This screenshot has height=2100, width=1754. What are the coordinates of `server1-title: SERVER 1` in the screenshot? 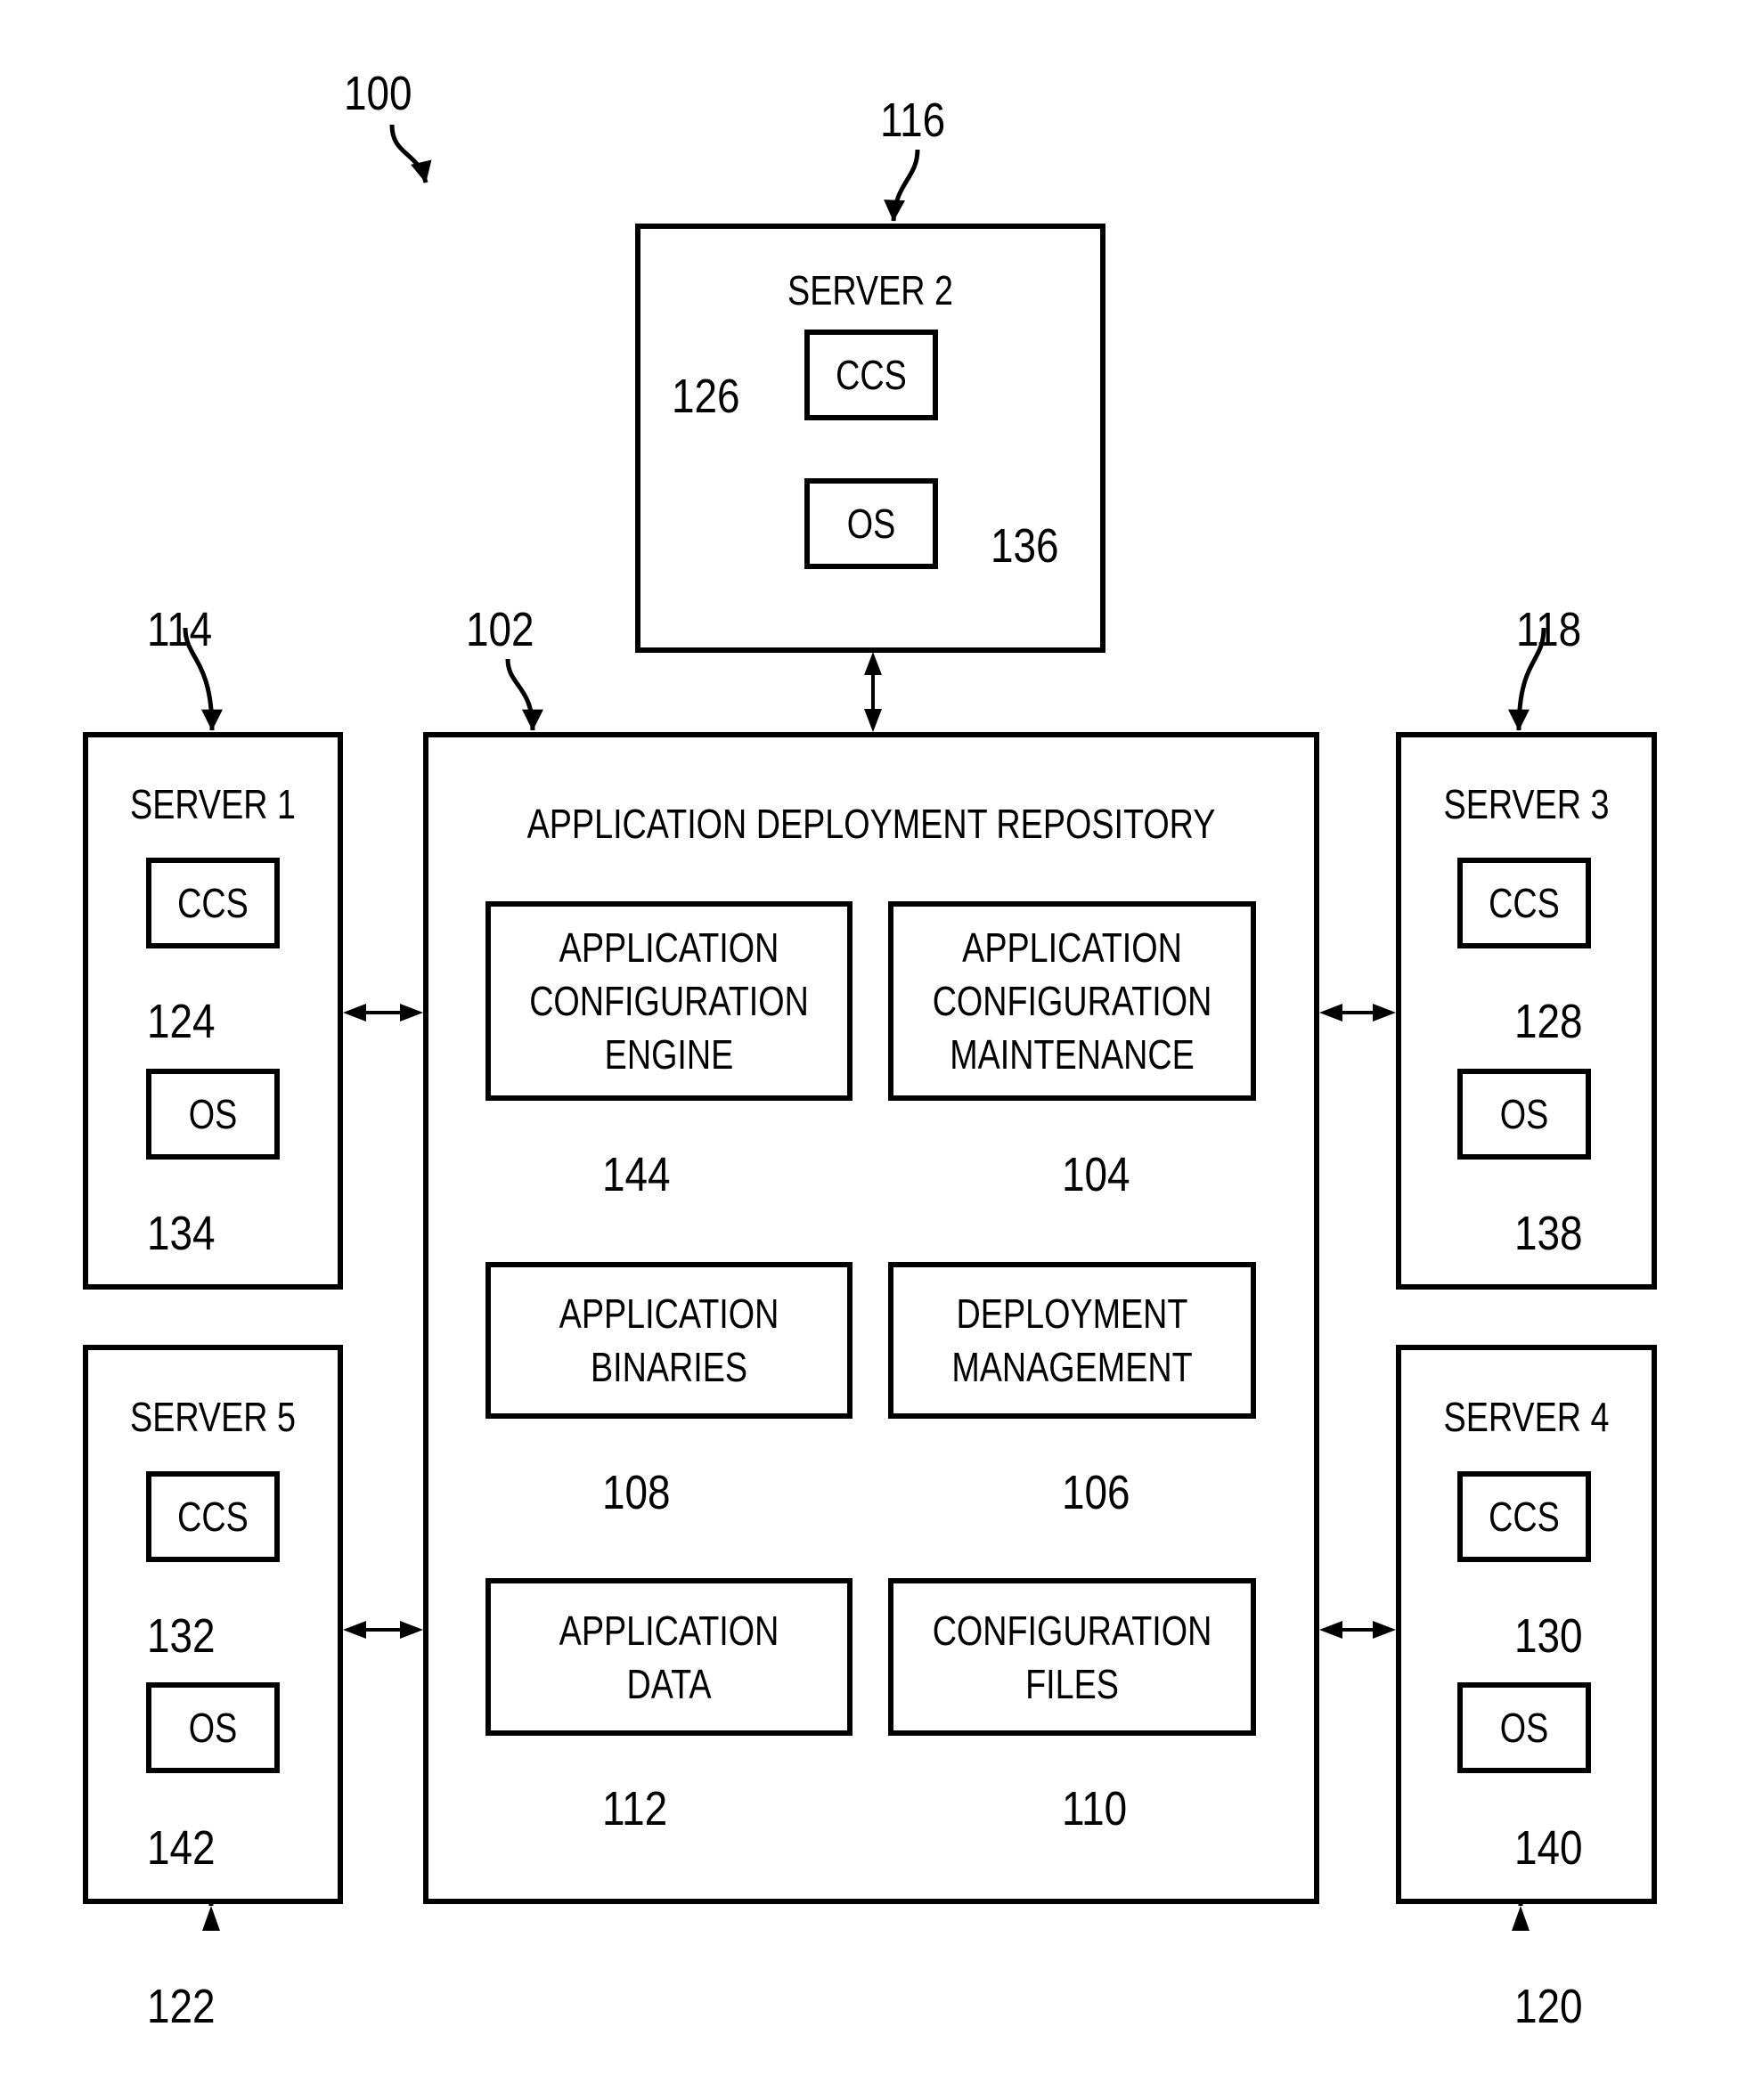 It's located at (213, 804).